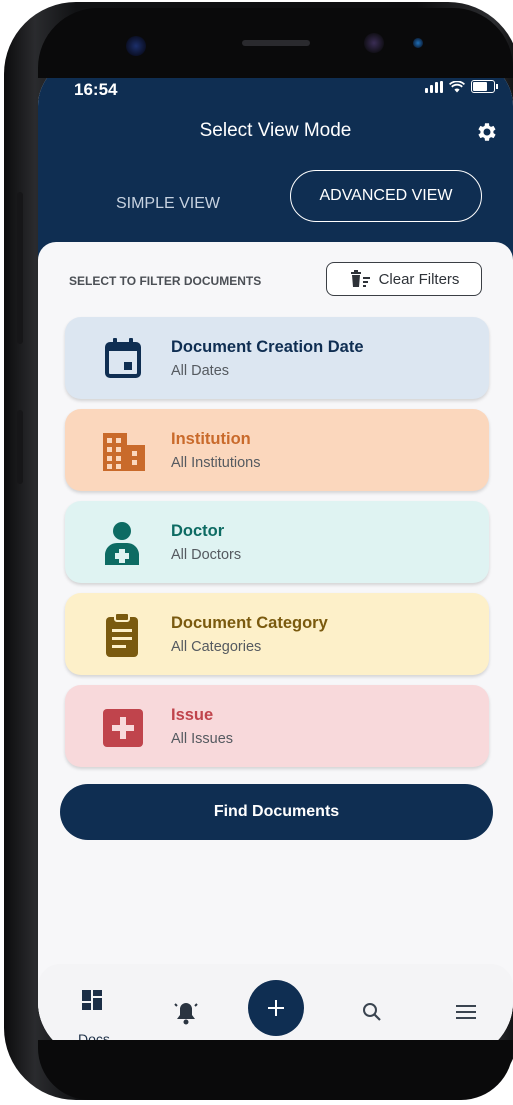 This screenshot has width=513, height=1105. Describe the element at coordinates (249, 623) in the screenshot. I see `card-title: Document Category` at that location.